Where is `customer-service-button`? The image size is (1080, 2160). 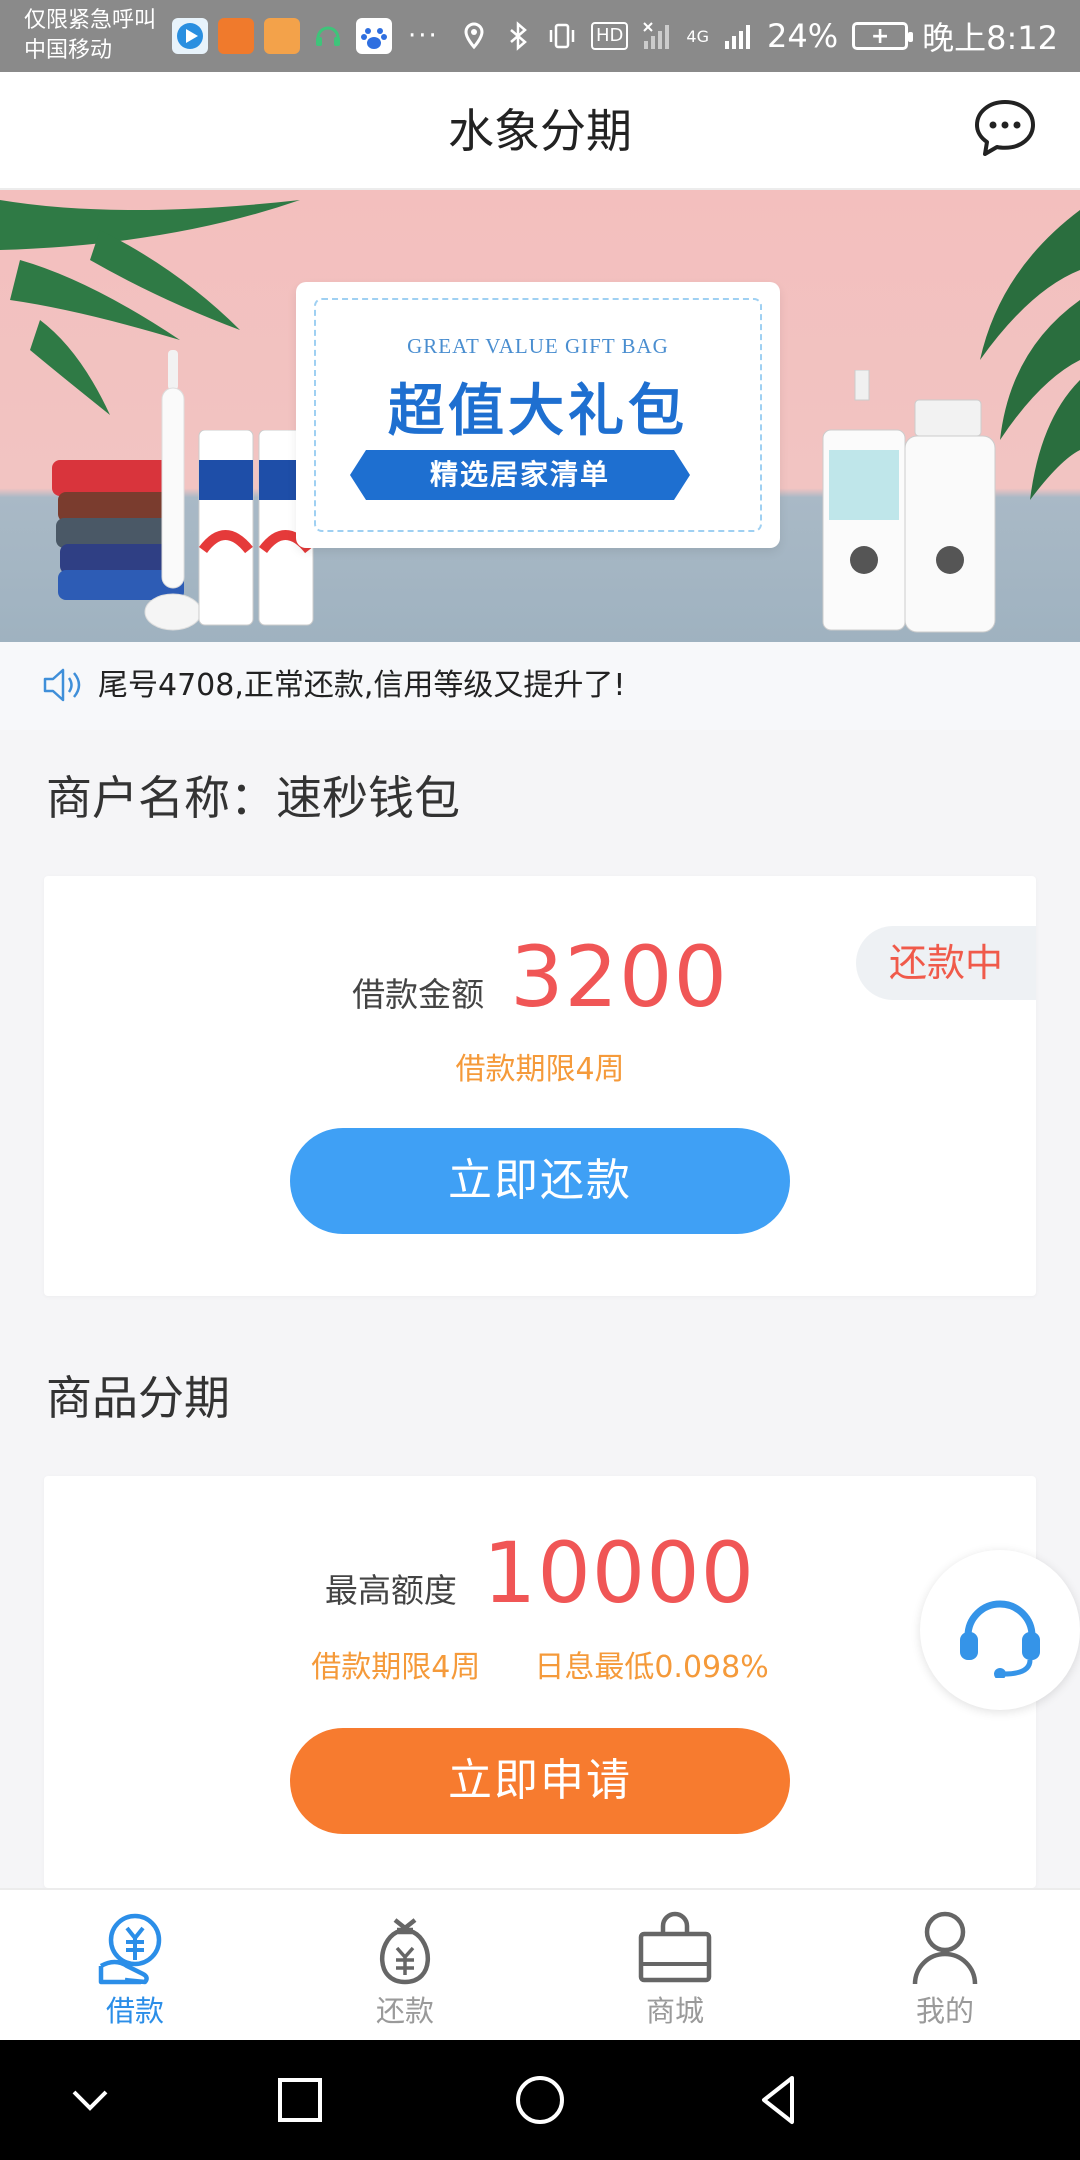 customer-service-button is located at coordinates (1000, 1630).